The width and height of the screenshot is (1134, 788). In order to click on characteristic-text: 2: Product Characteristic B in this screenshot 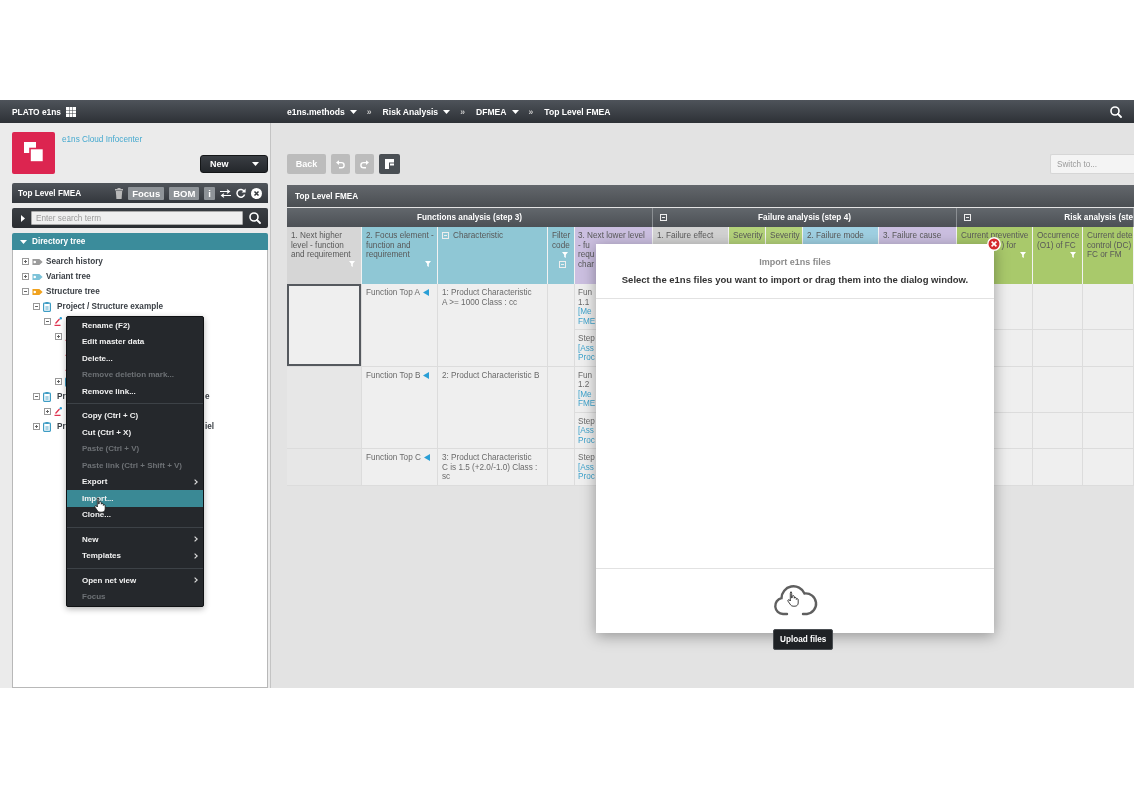, I will do `click(491, 375)`.